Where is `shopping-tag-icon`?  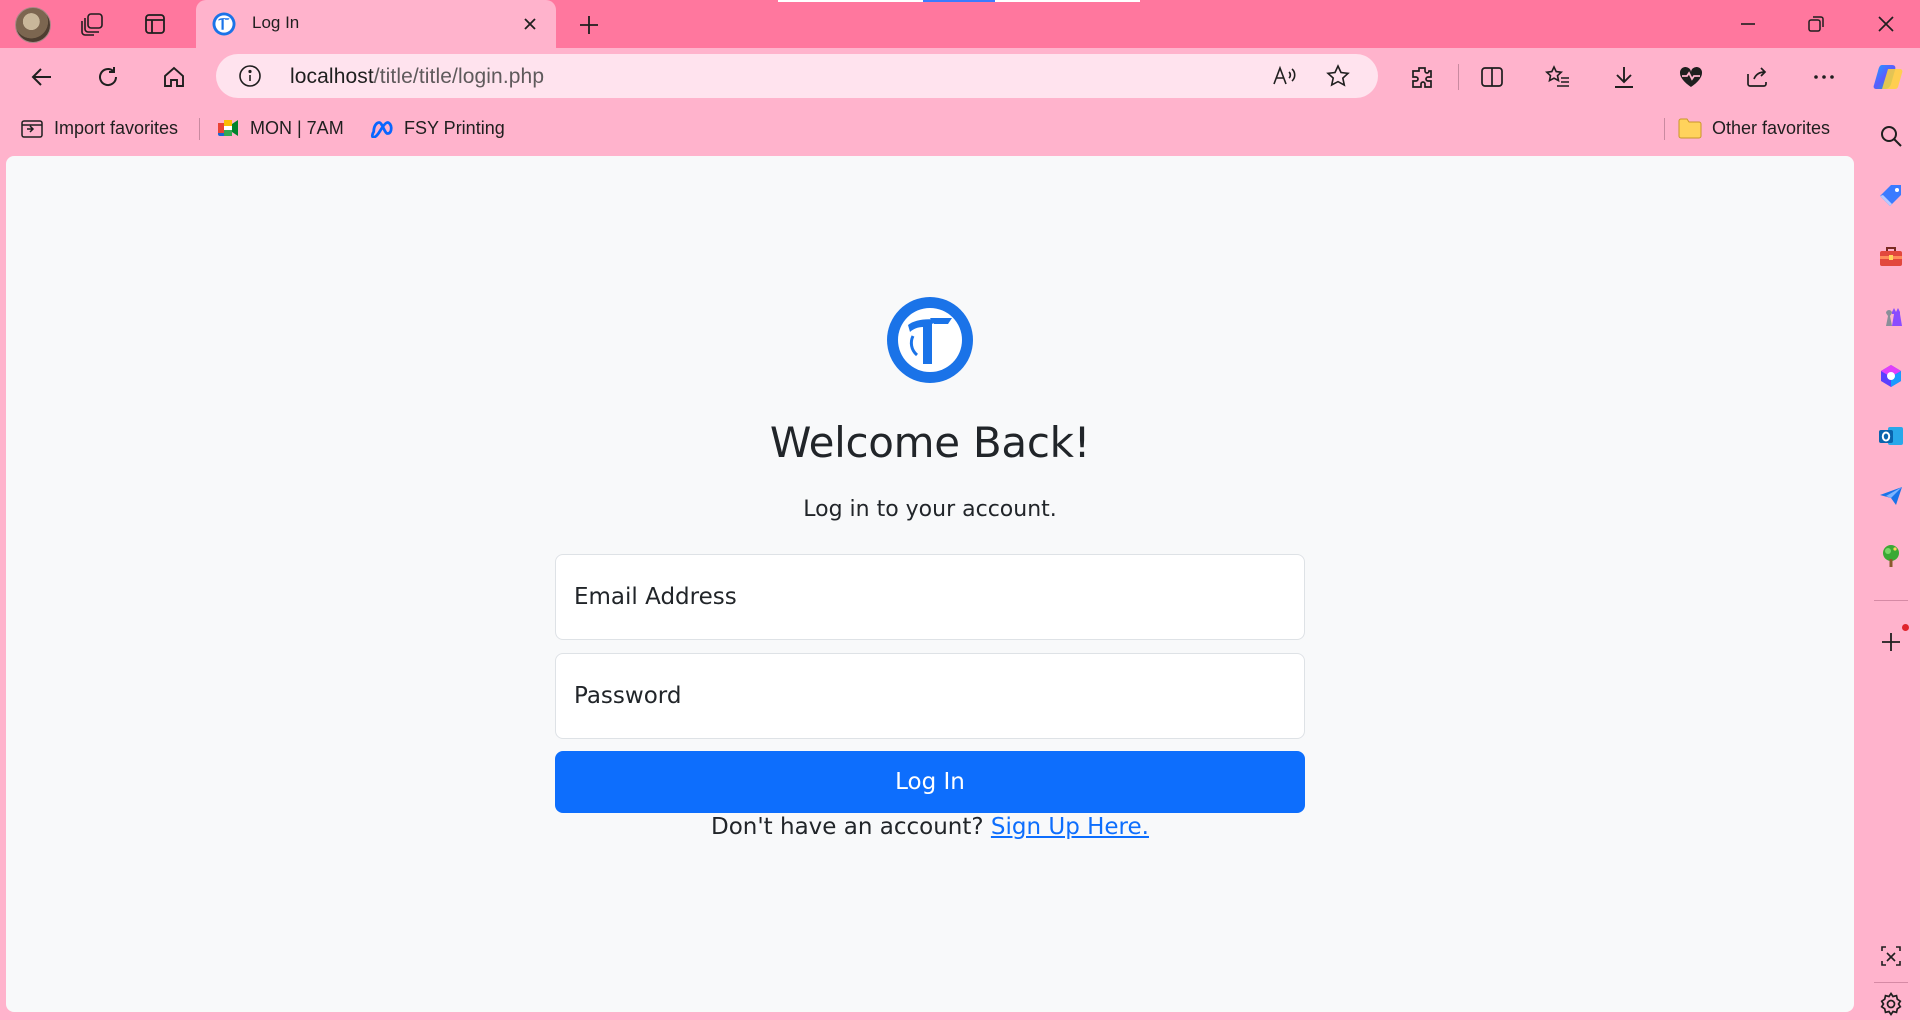
shopping-tag-icon is located at coordinates (1891, 196).